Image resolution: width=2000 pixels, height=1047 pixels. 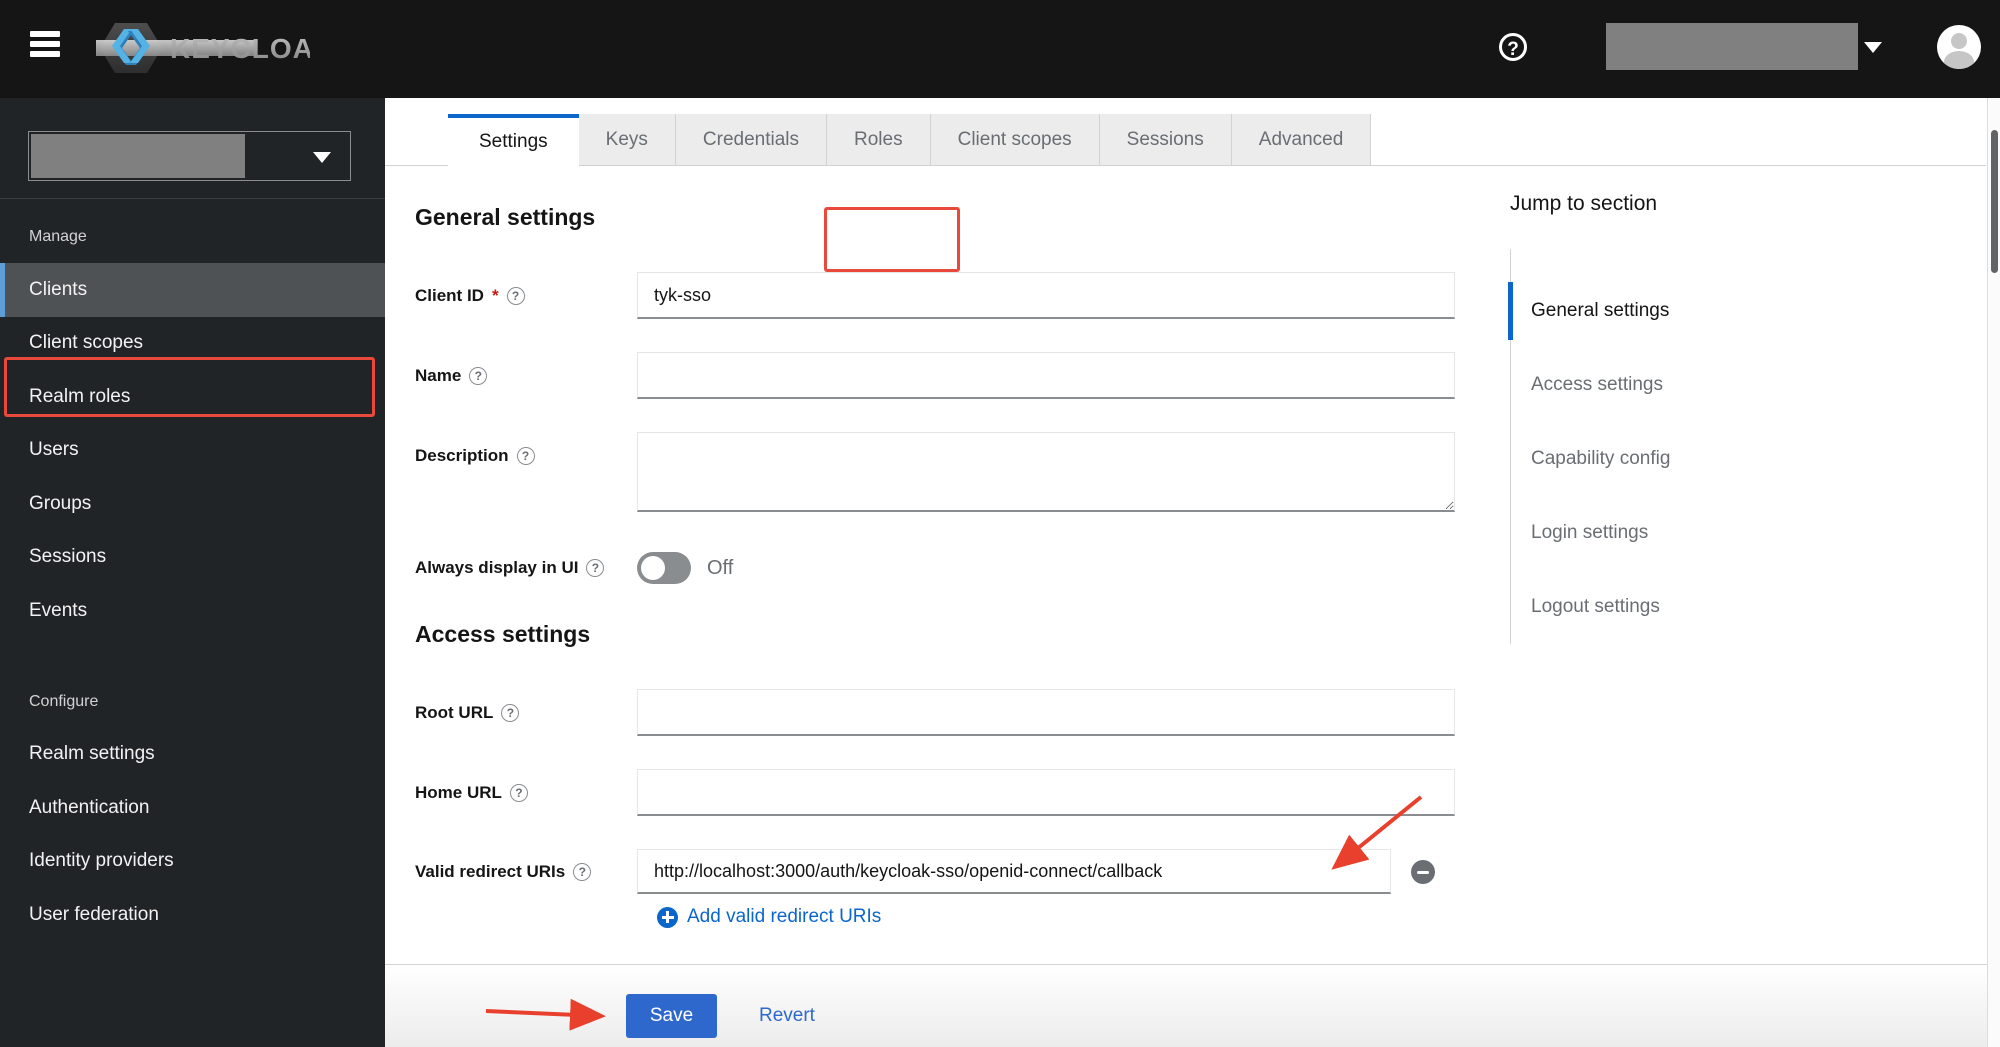 I want to click on hamburger-menu-icon, so click(x=45, y=45).